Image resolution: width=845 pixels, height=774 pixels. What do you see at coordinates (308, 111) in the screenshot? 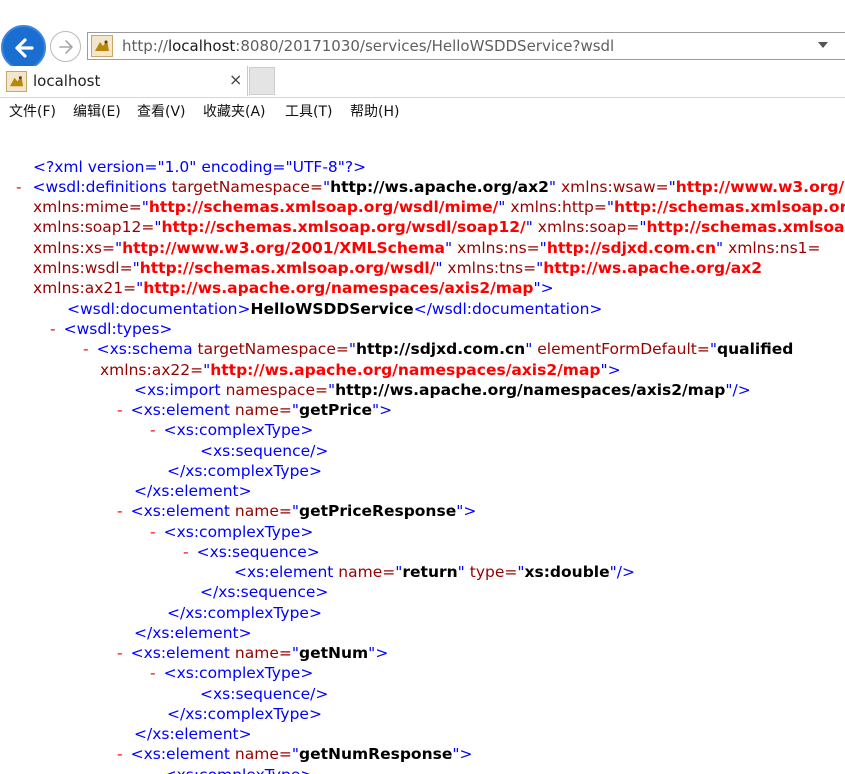
I see `menu-tools: 工具(T)` at bounding box center [308, 111].